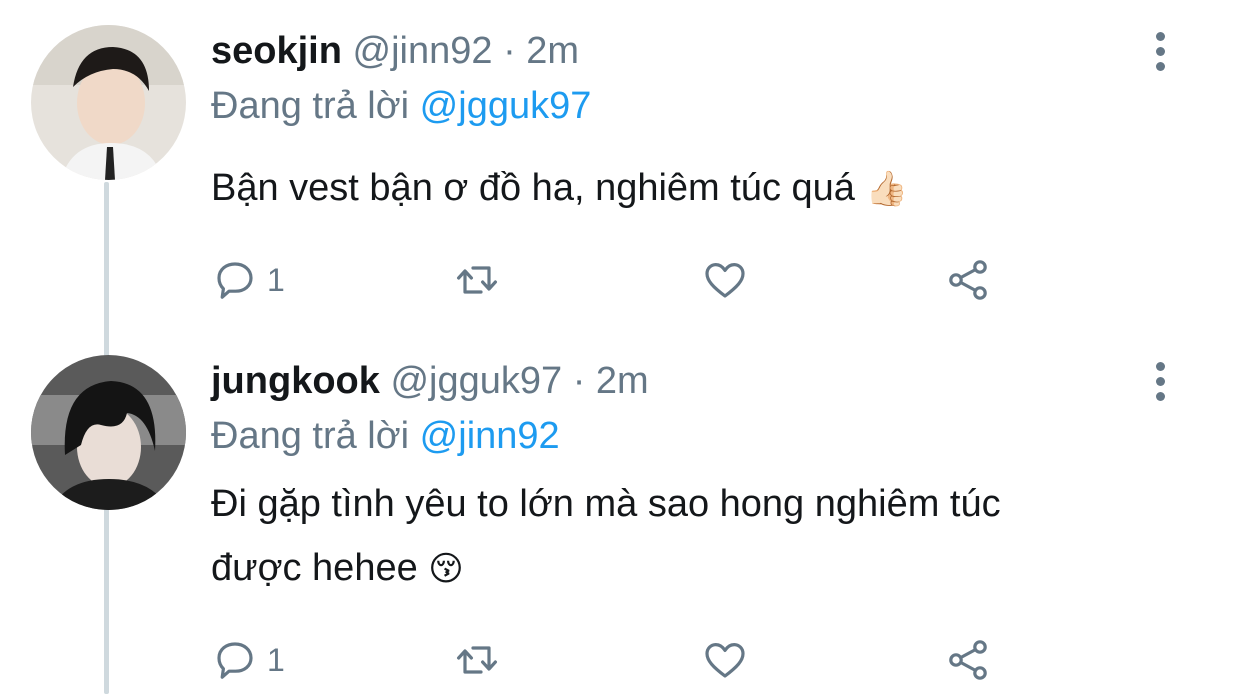 The image size is (1242, 694). Describe the element at coordinates (314, 568) in the screenshot. I see `tweet-text-line-2: được hehee` at that location.